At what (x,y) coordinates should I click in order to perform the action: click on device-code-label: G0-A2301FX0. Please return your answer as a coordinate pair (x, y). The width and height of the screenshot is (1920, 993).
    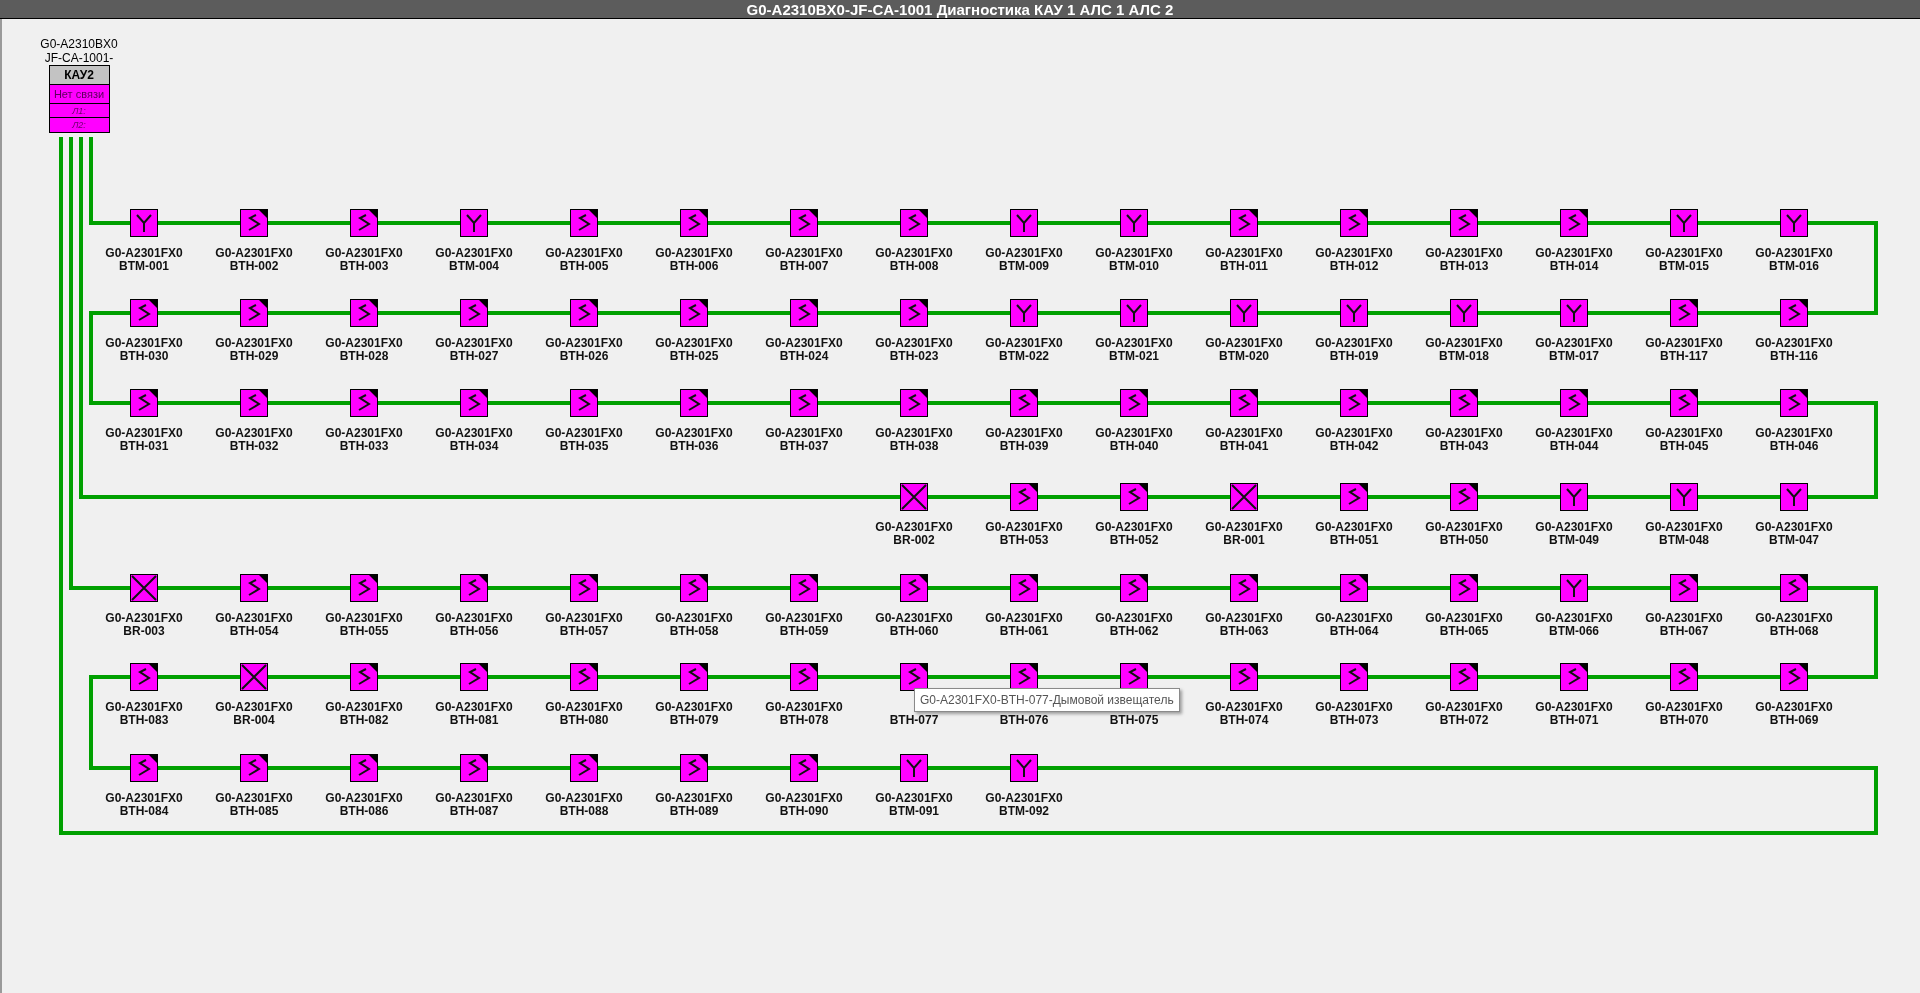
    Looking at the image, I should click on (1574, 253).